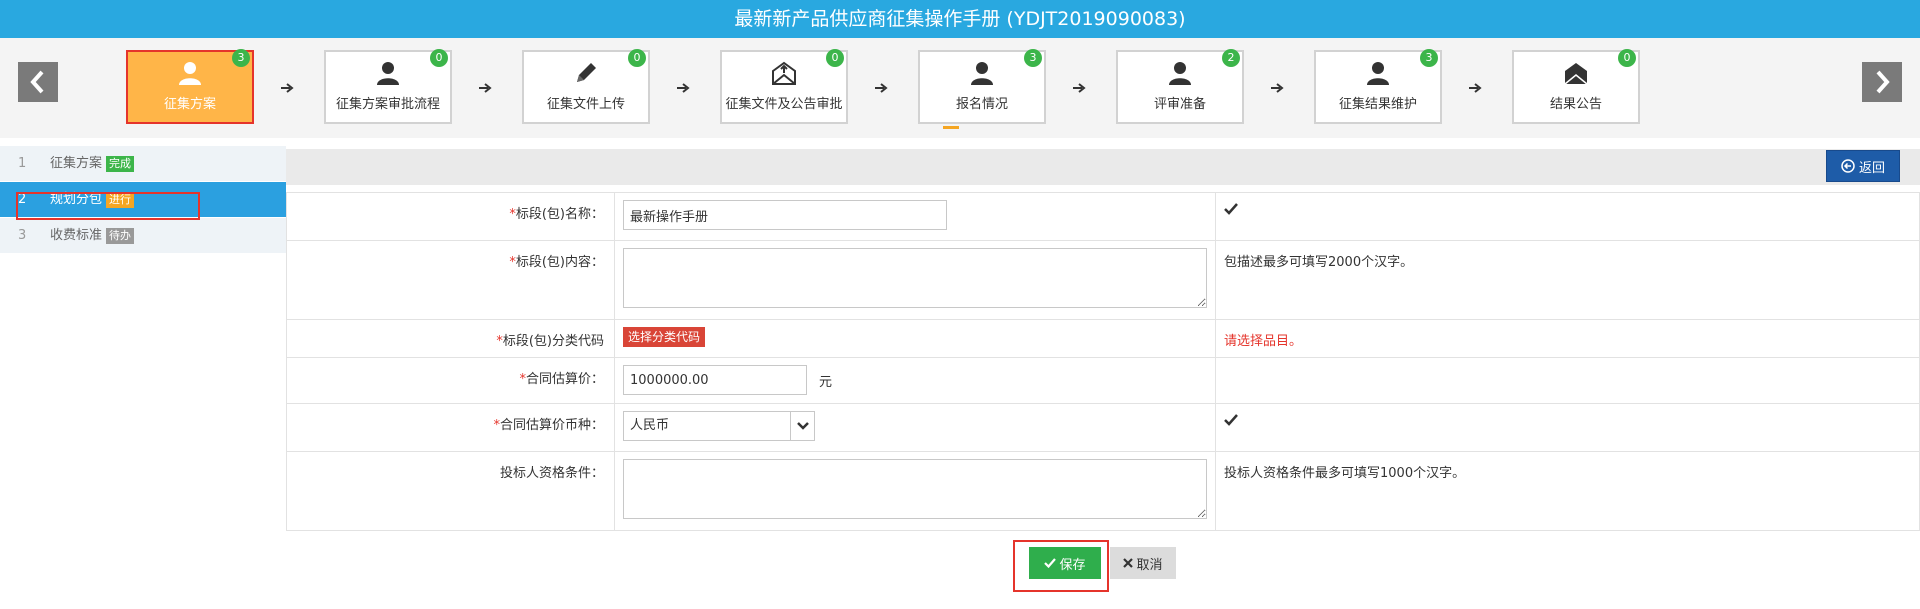 The width and height of the screenshot is (1920, 609). Describe the element at coordinates (784, 104) in the screenshot. I see `step-label: 征集文件及公告审批` at that location.